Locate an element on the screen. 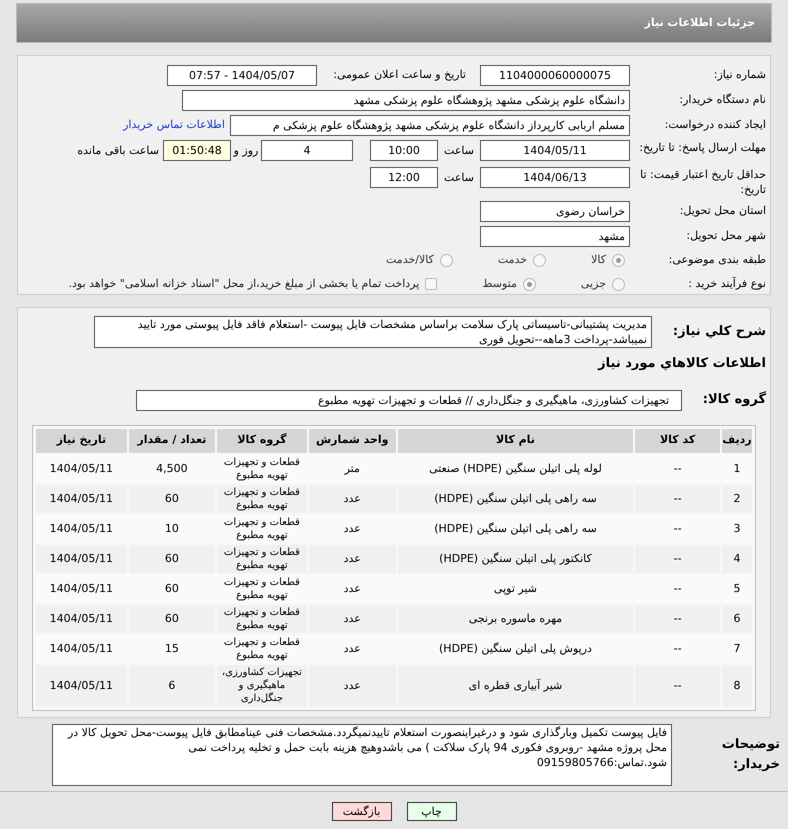  column-header: واحد شمارش is located at coordinates (352, 440).